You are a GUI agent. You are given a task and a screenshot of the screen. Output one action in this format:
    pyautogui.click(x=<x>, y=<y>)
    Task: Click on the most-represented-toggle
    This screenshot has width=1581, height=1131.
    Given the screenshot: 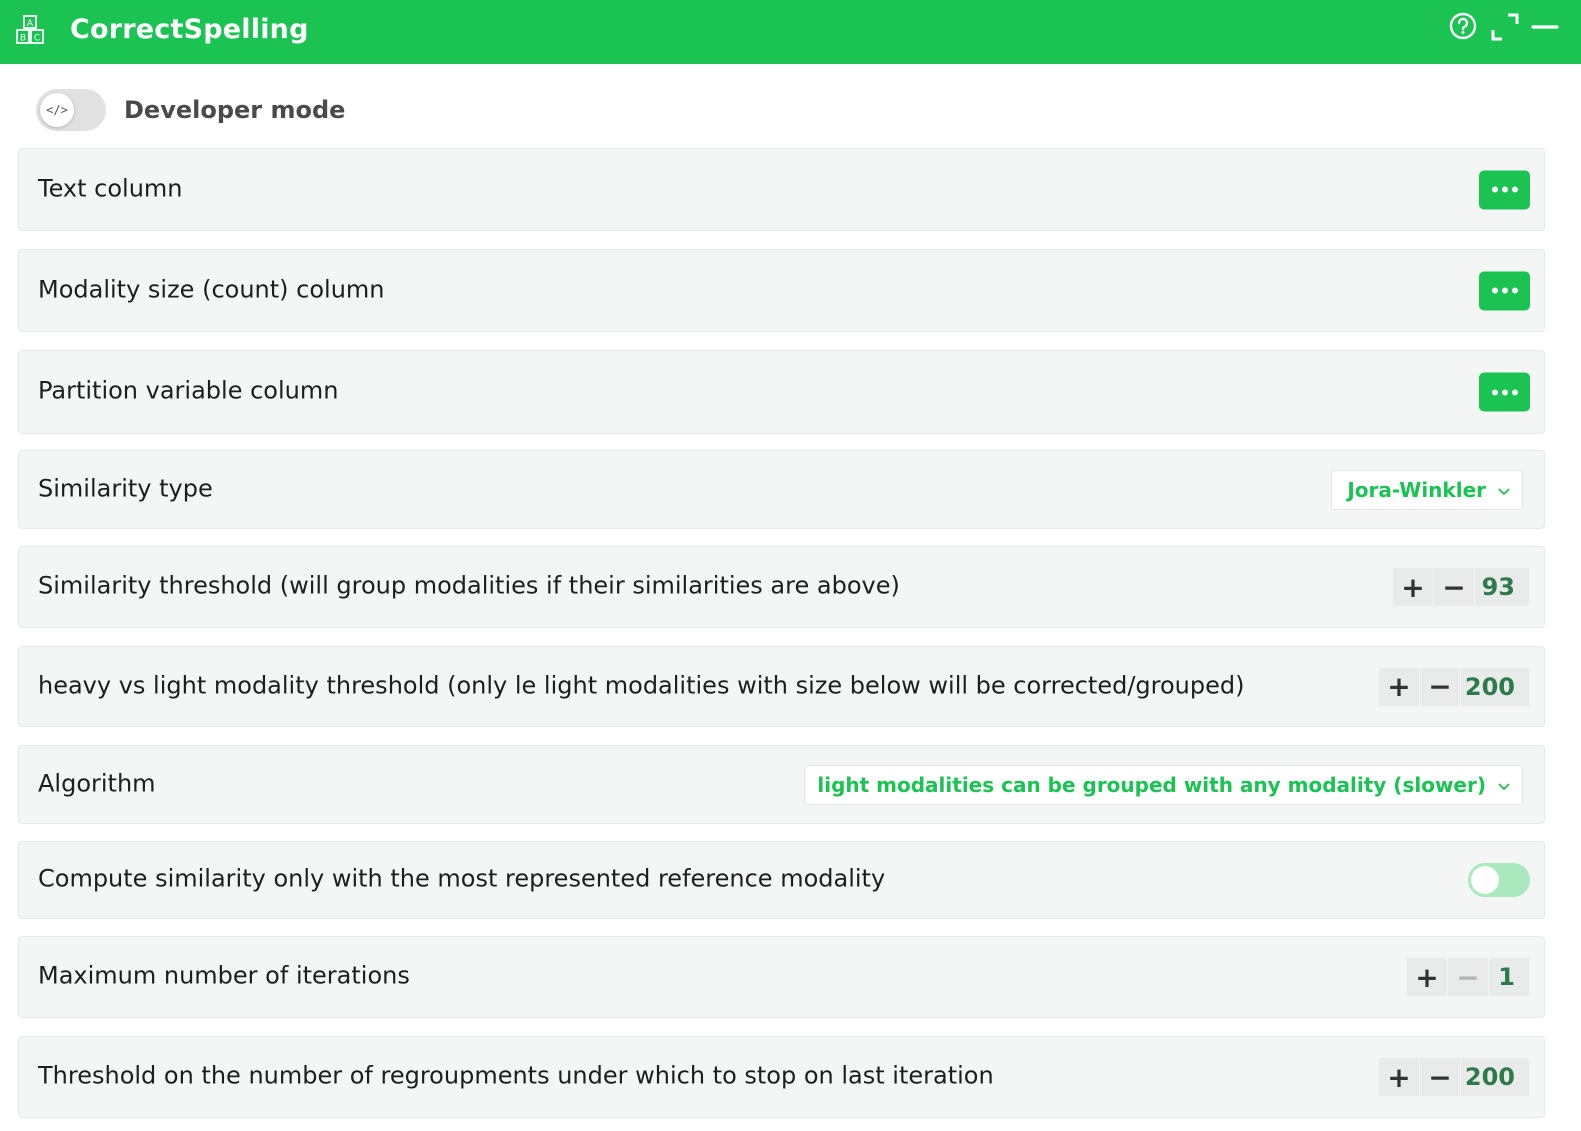 What is the action you would take?
    pyautogui.click(x=1499, y=880)
    